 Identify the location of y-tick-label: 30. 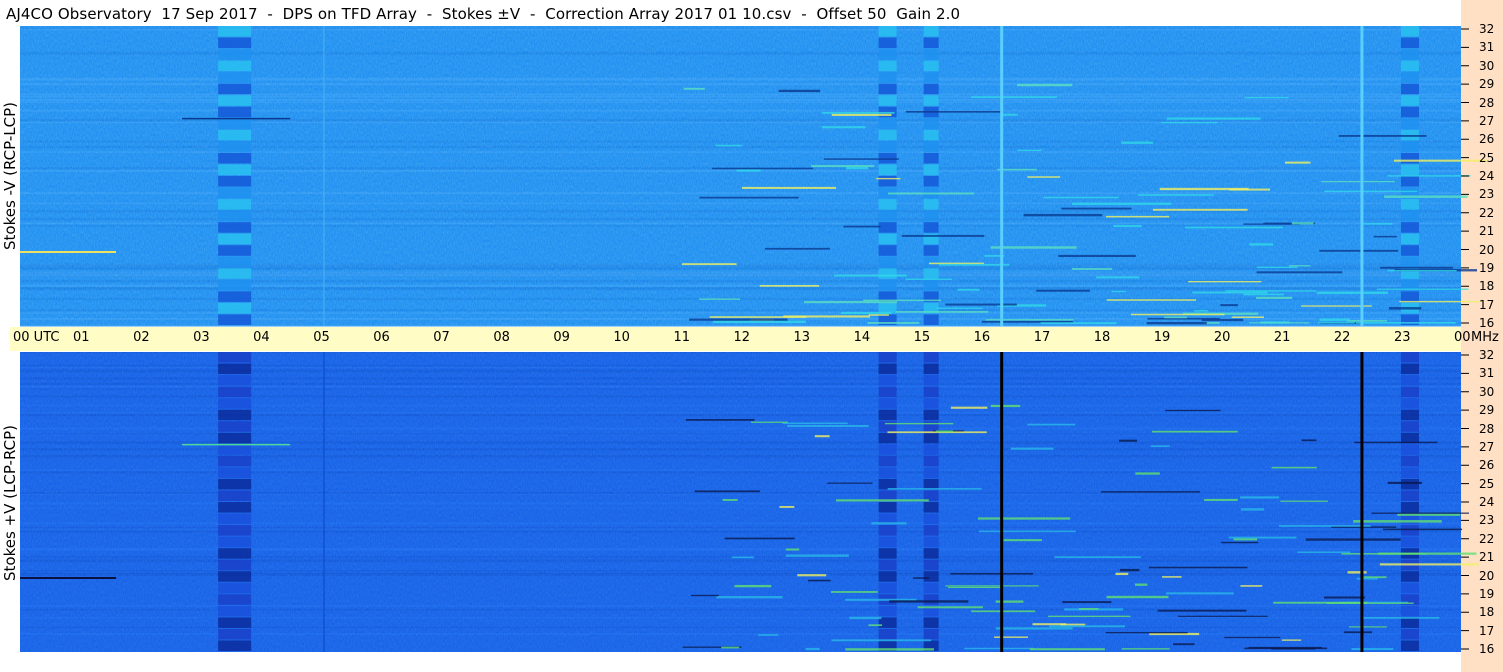
(1487, 65).